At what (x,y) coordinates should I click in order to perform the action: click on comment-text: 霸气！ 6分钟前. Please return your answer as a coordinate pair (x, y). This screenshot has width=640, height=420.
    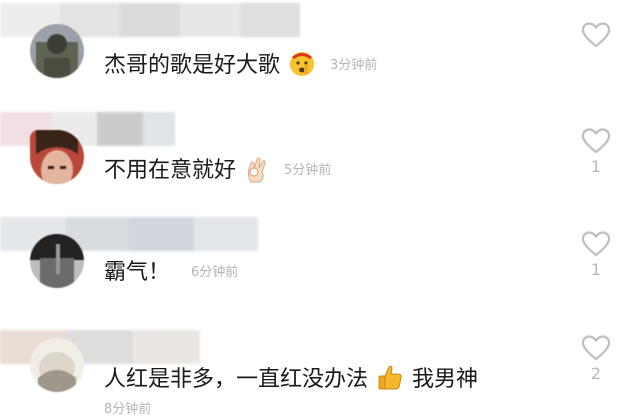
    Looking at the image, I should click on (171, 273).